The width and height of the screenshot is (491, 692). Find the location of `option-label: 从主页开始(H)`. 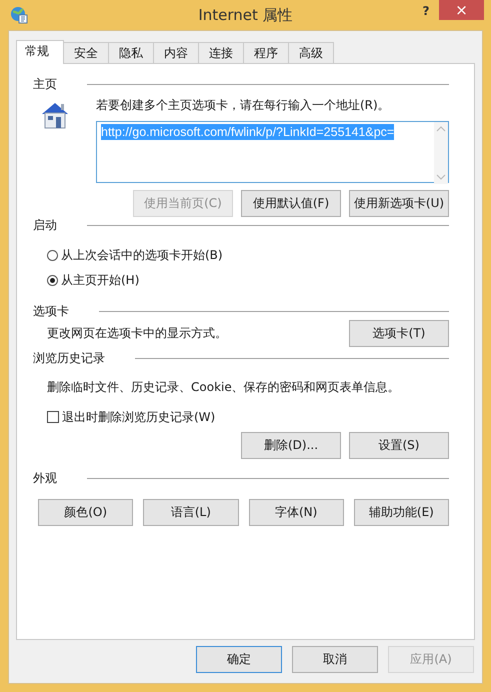

option-label: 从主页开始(H) is located at coordinates (100, 280).